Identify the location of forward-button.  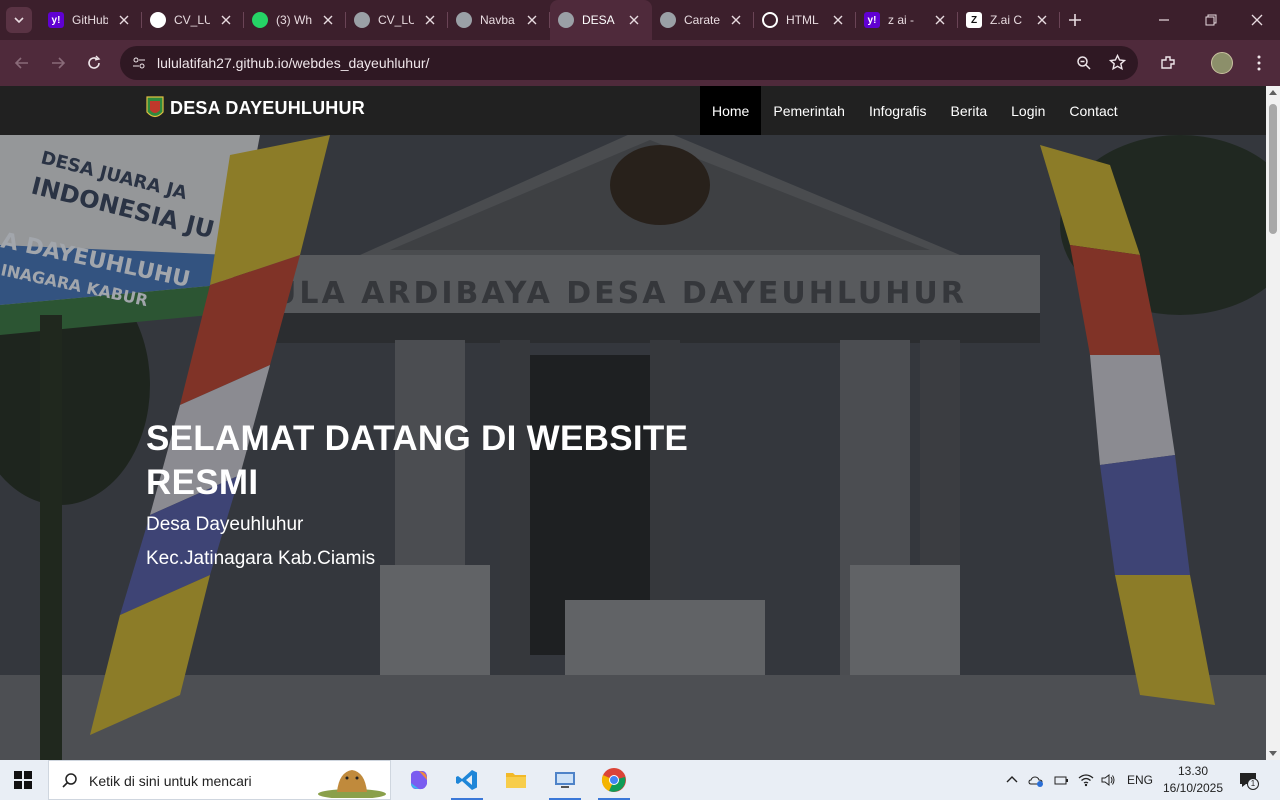
(58, 63).